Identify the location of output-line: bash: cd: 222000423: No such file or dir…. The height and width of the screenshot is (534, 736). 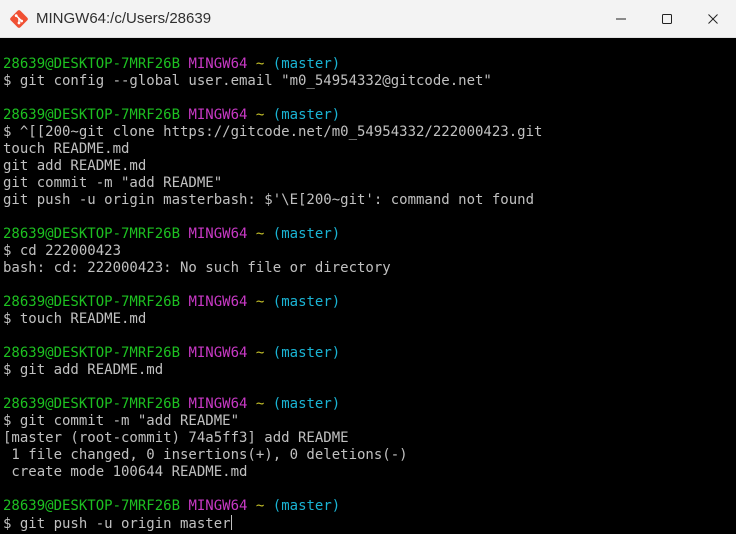
(197, 268).